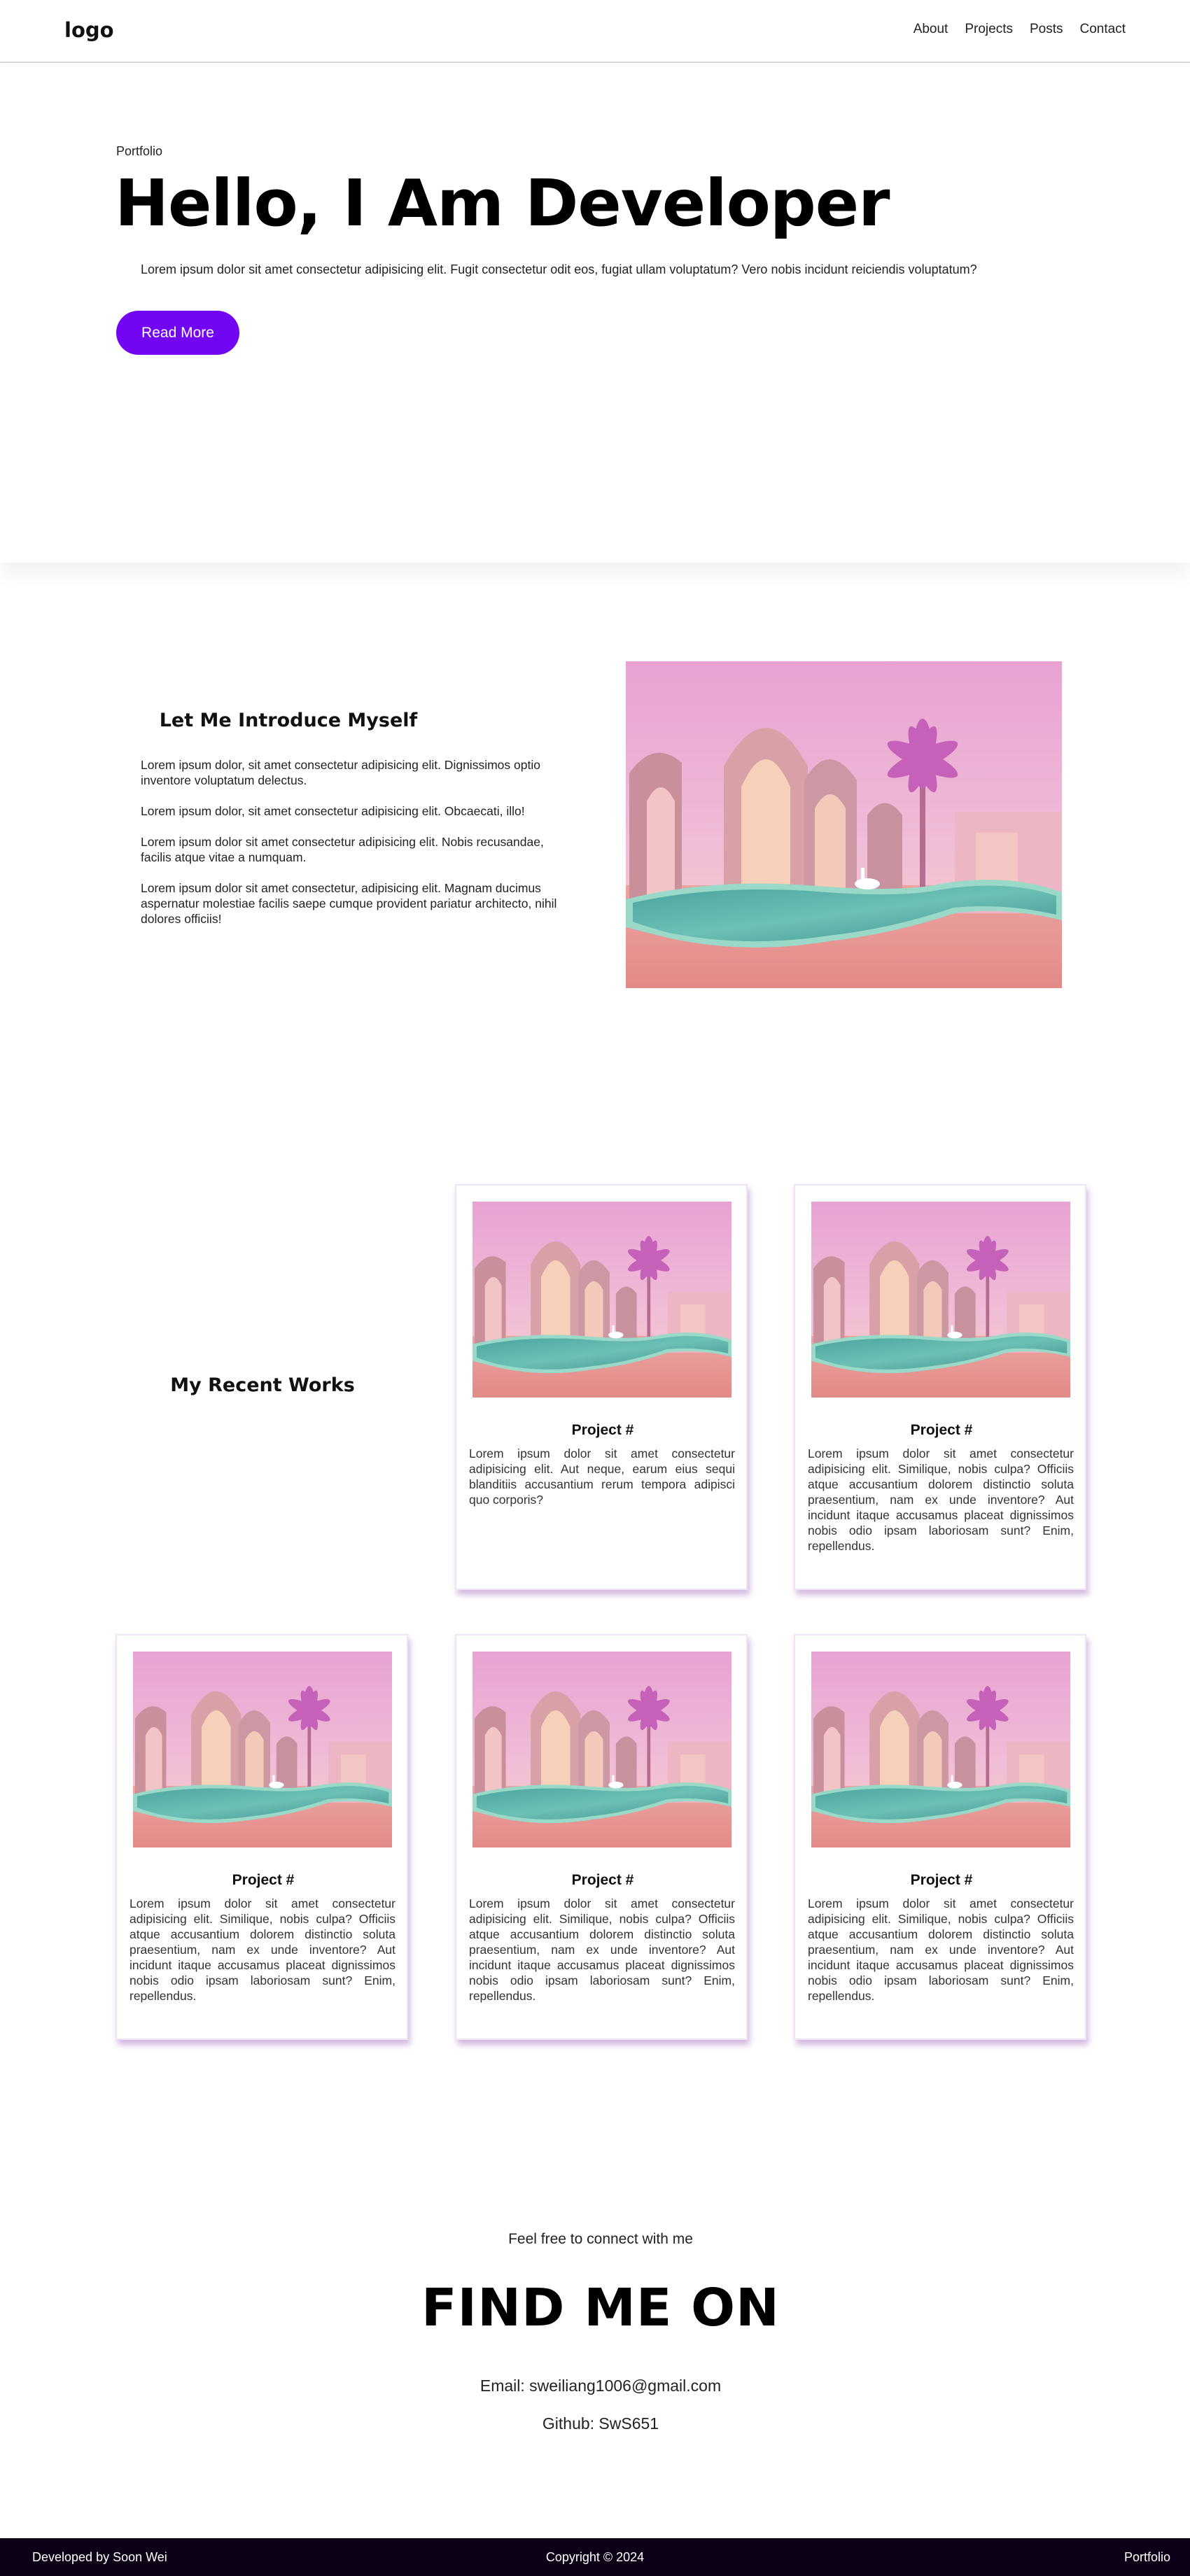  Describe the element at coordinates (177, 333) in the screenshot. I see `read-more-button: Read More` at that location.